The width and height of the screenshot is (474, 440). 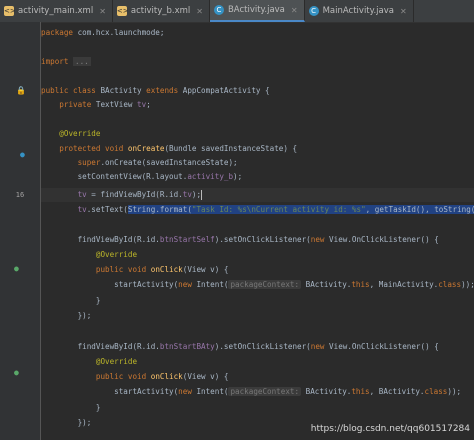 I want to click on code-line: private TextView tv;, so click(x=96, y=105).